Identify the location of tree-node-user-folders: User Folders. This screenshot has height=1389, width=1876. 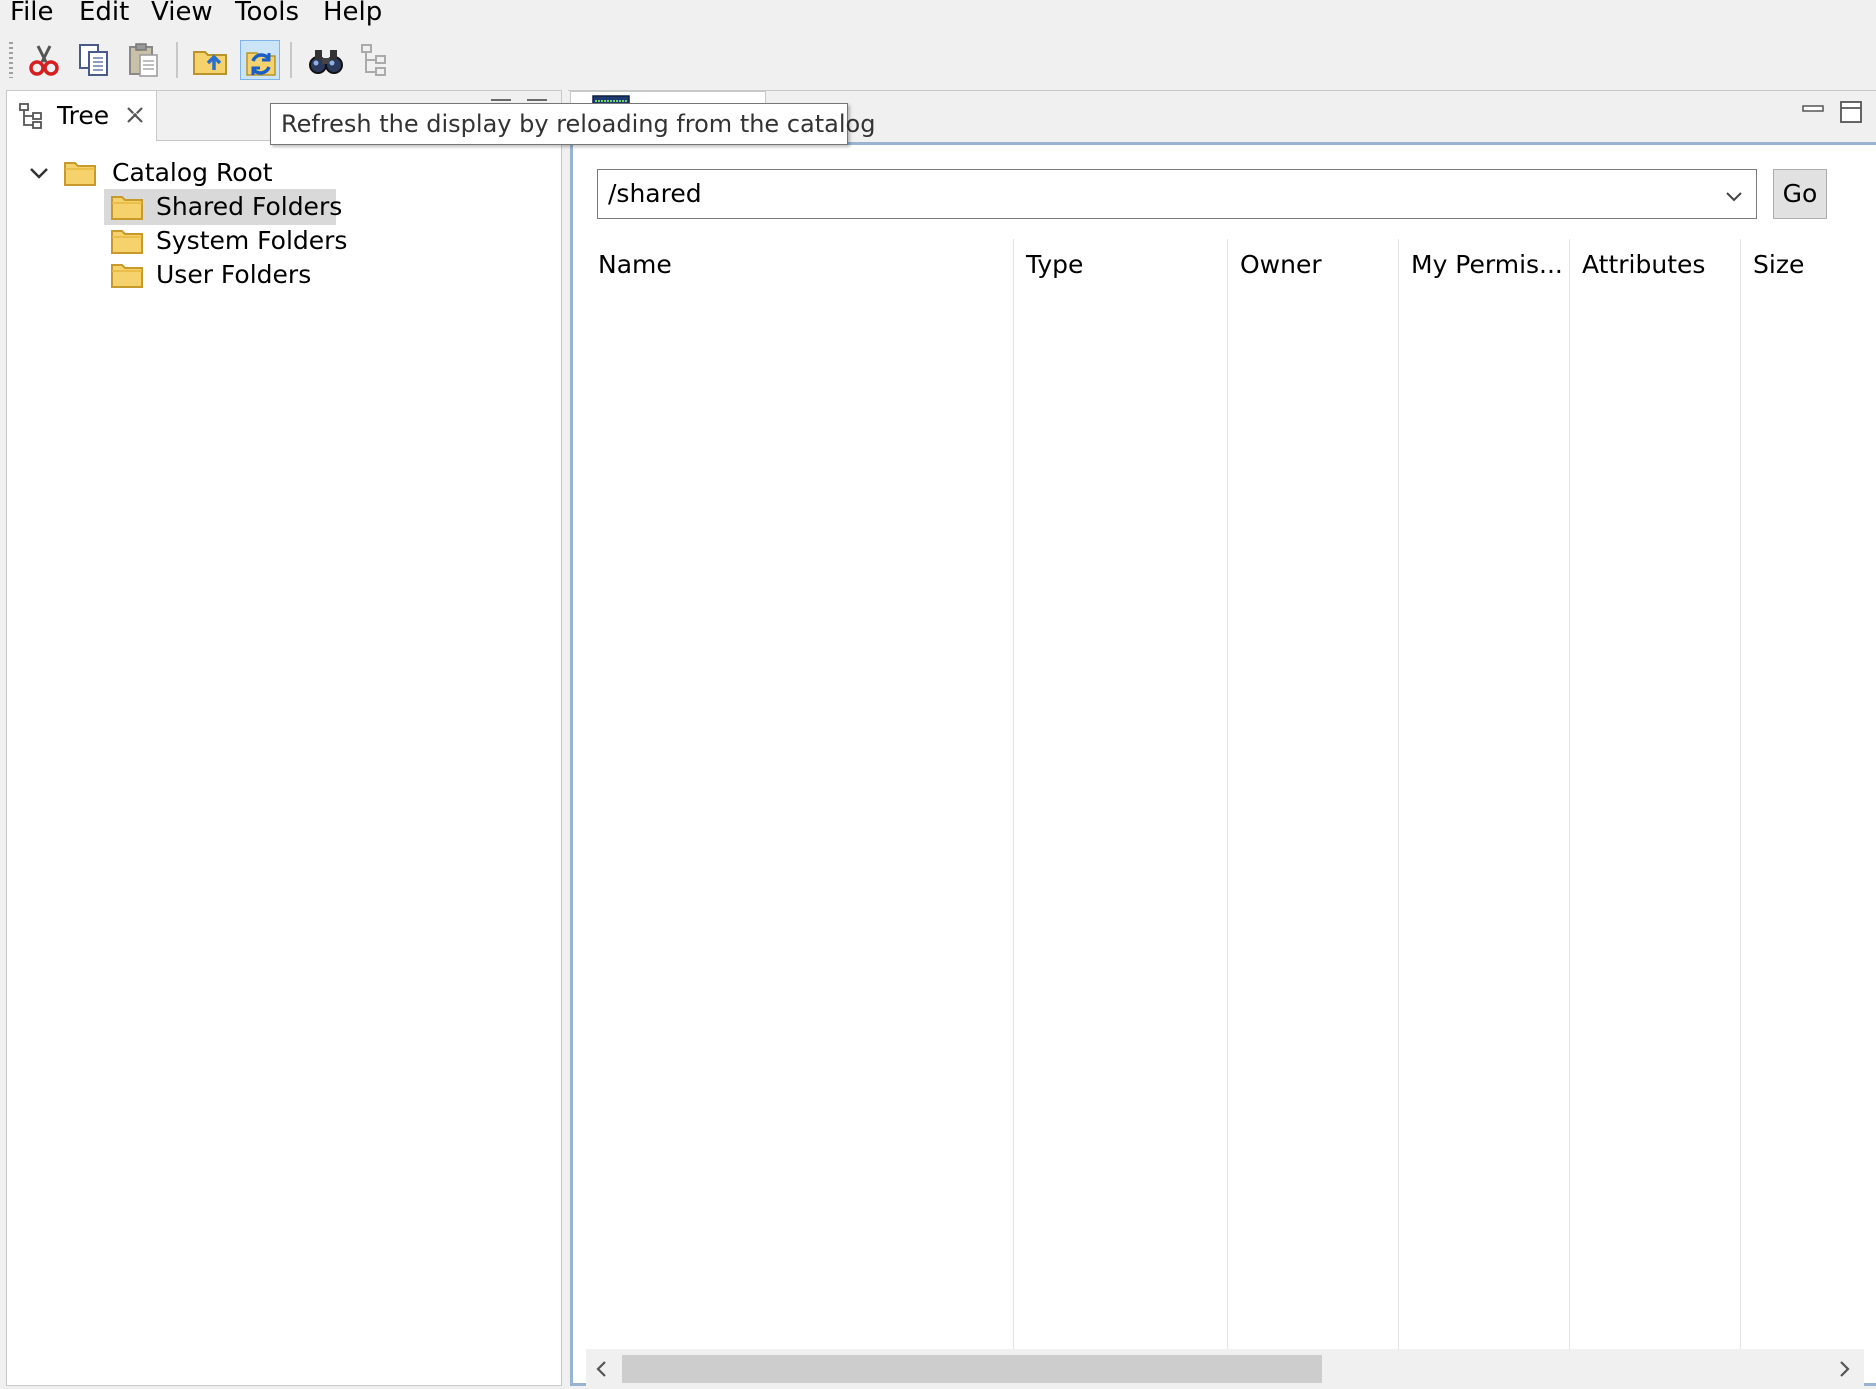
(214, 275).